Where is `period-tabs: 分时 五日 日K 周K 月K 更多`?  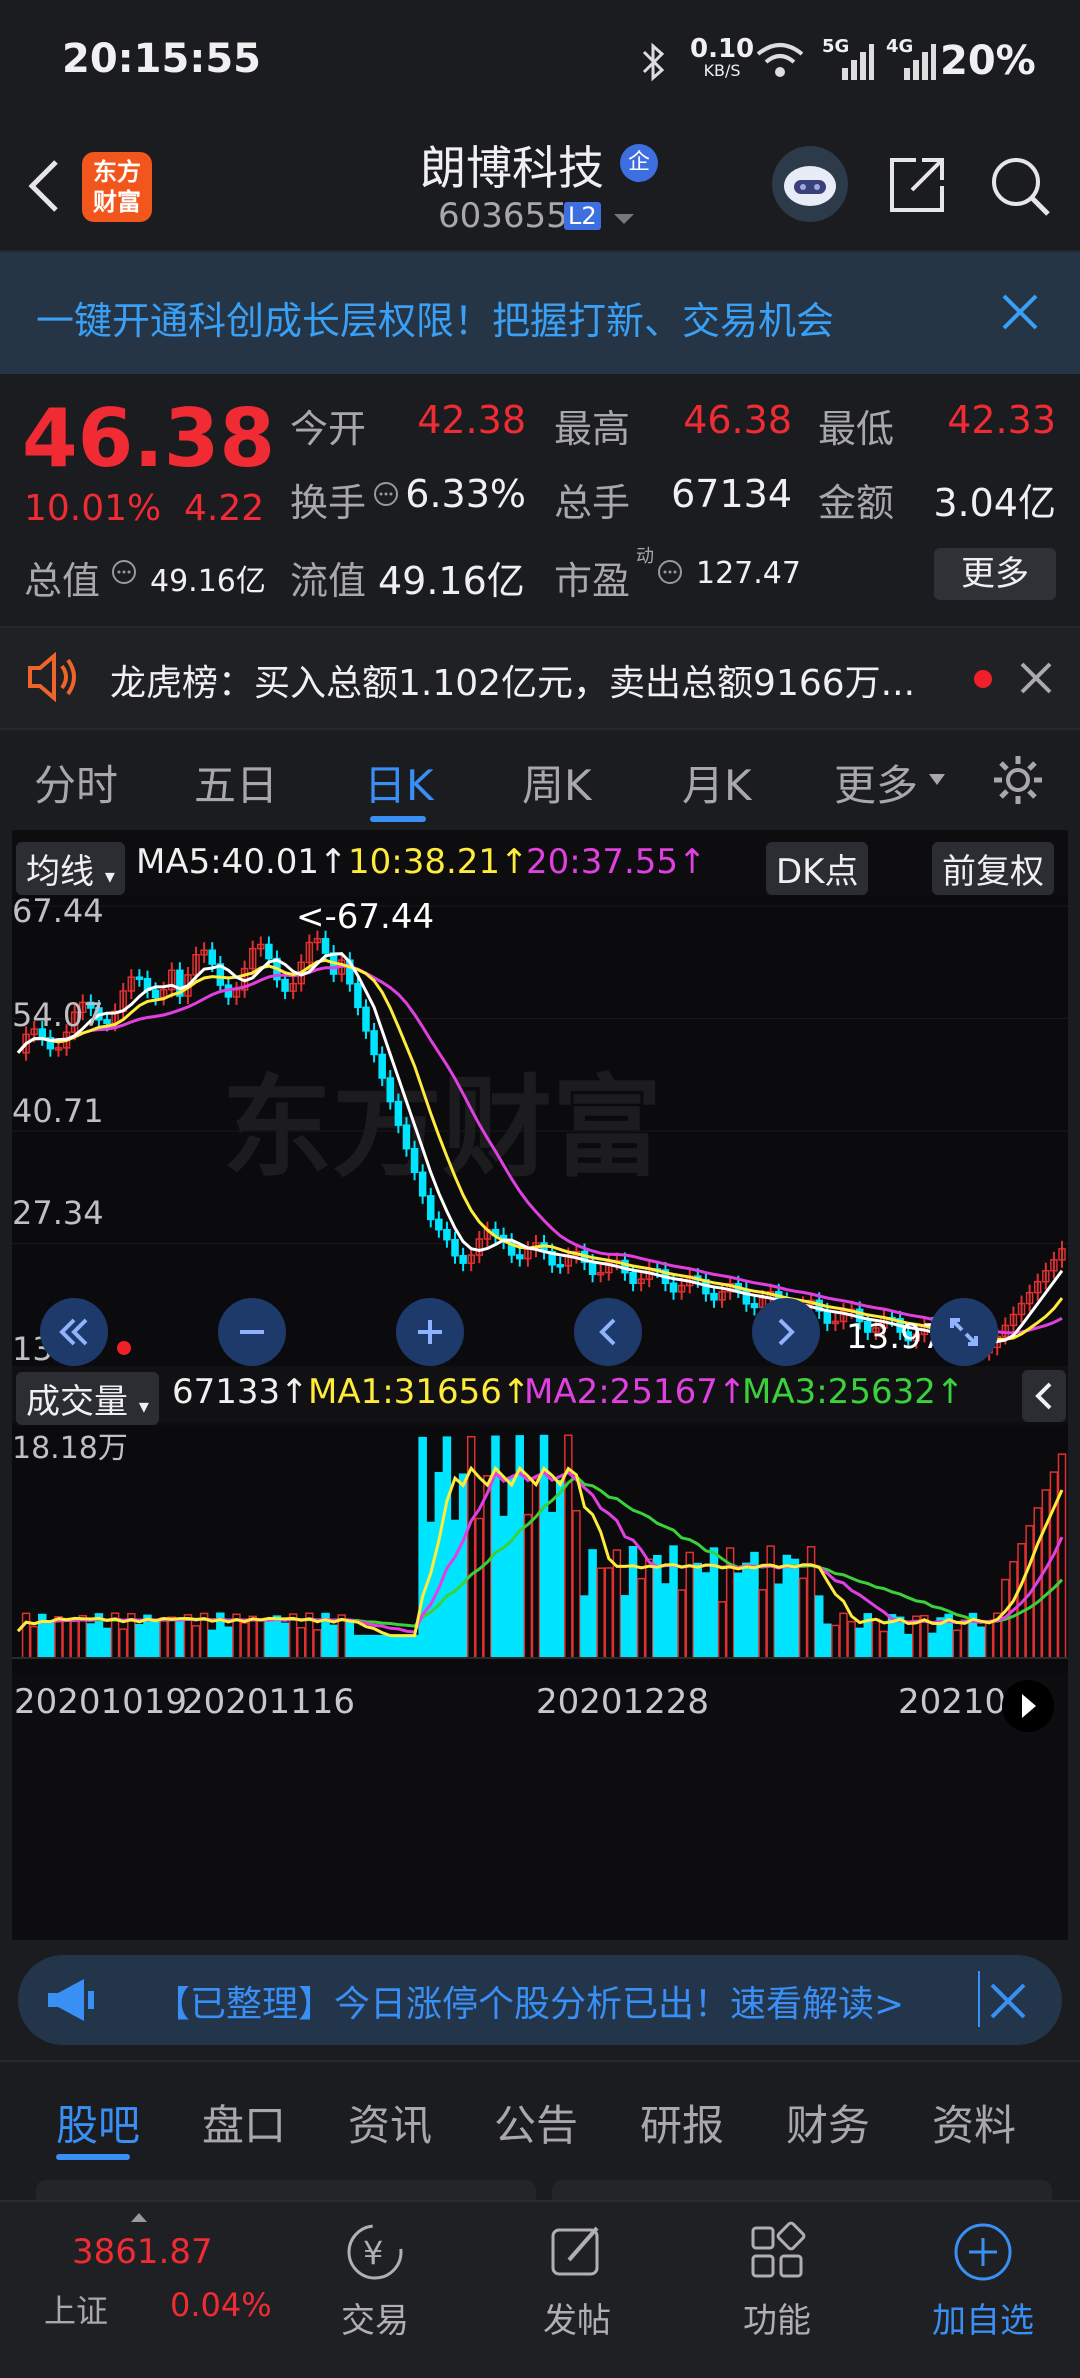
period-tabs: 分时 五日 日K 周K 月K 更多 is located at coordinates (540, 780).